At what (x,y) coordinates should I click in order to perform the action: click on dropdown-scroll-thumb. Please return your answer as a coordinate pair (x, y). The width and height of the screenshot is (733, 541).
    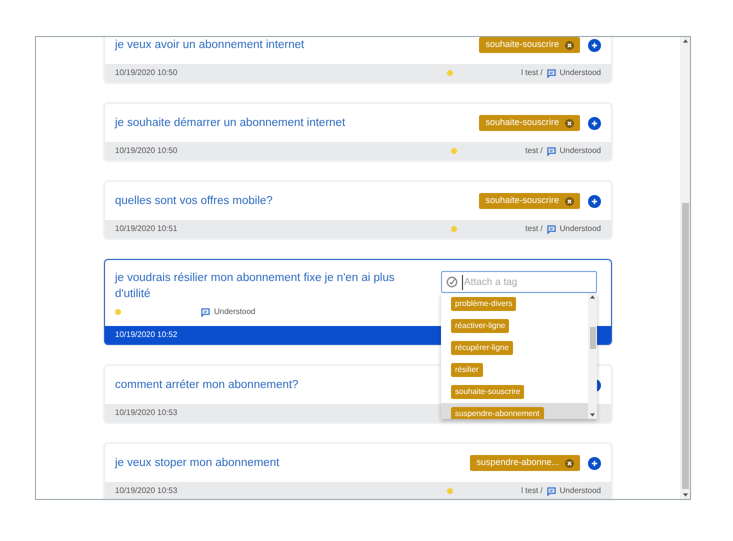
    Looking at the image, I should click on (593, 338).